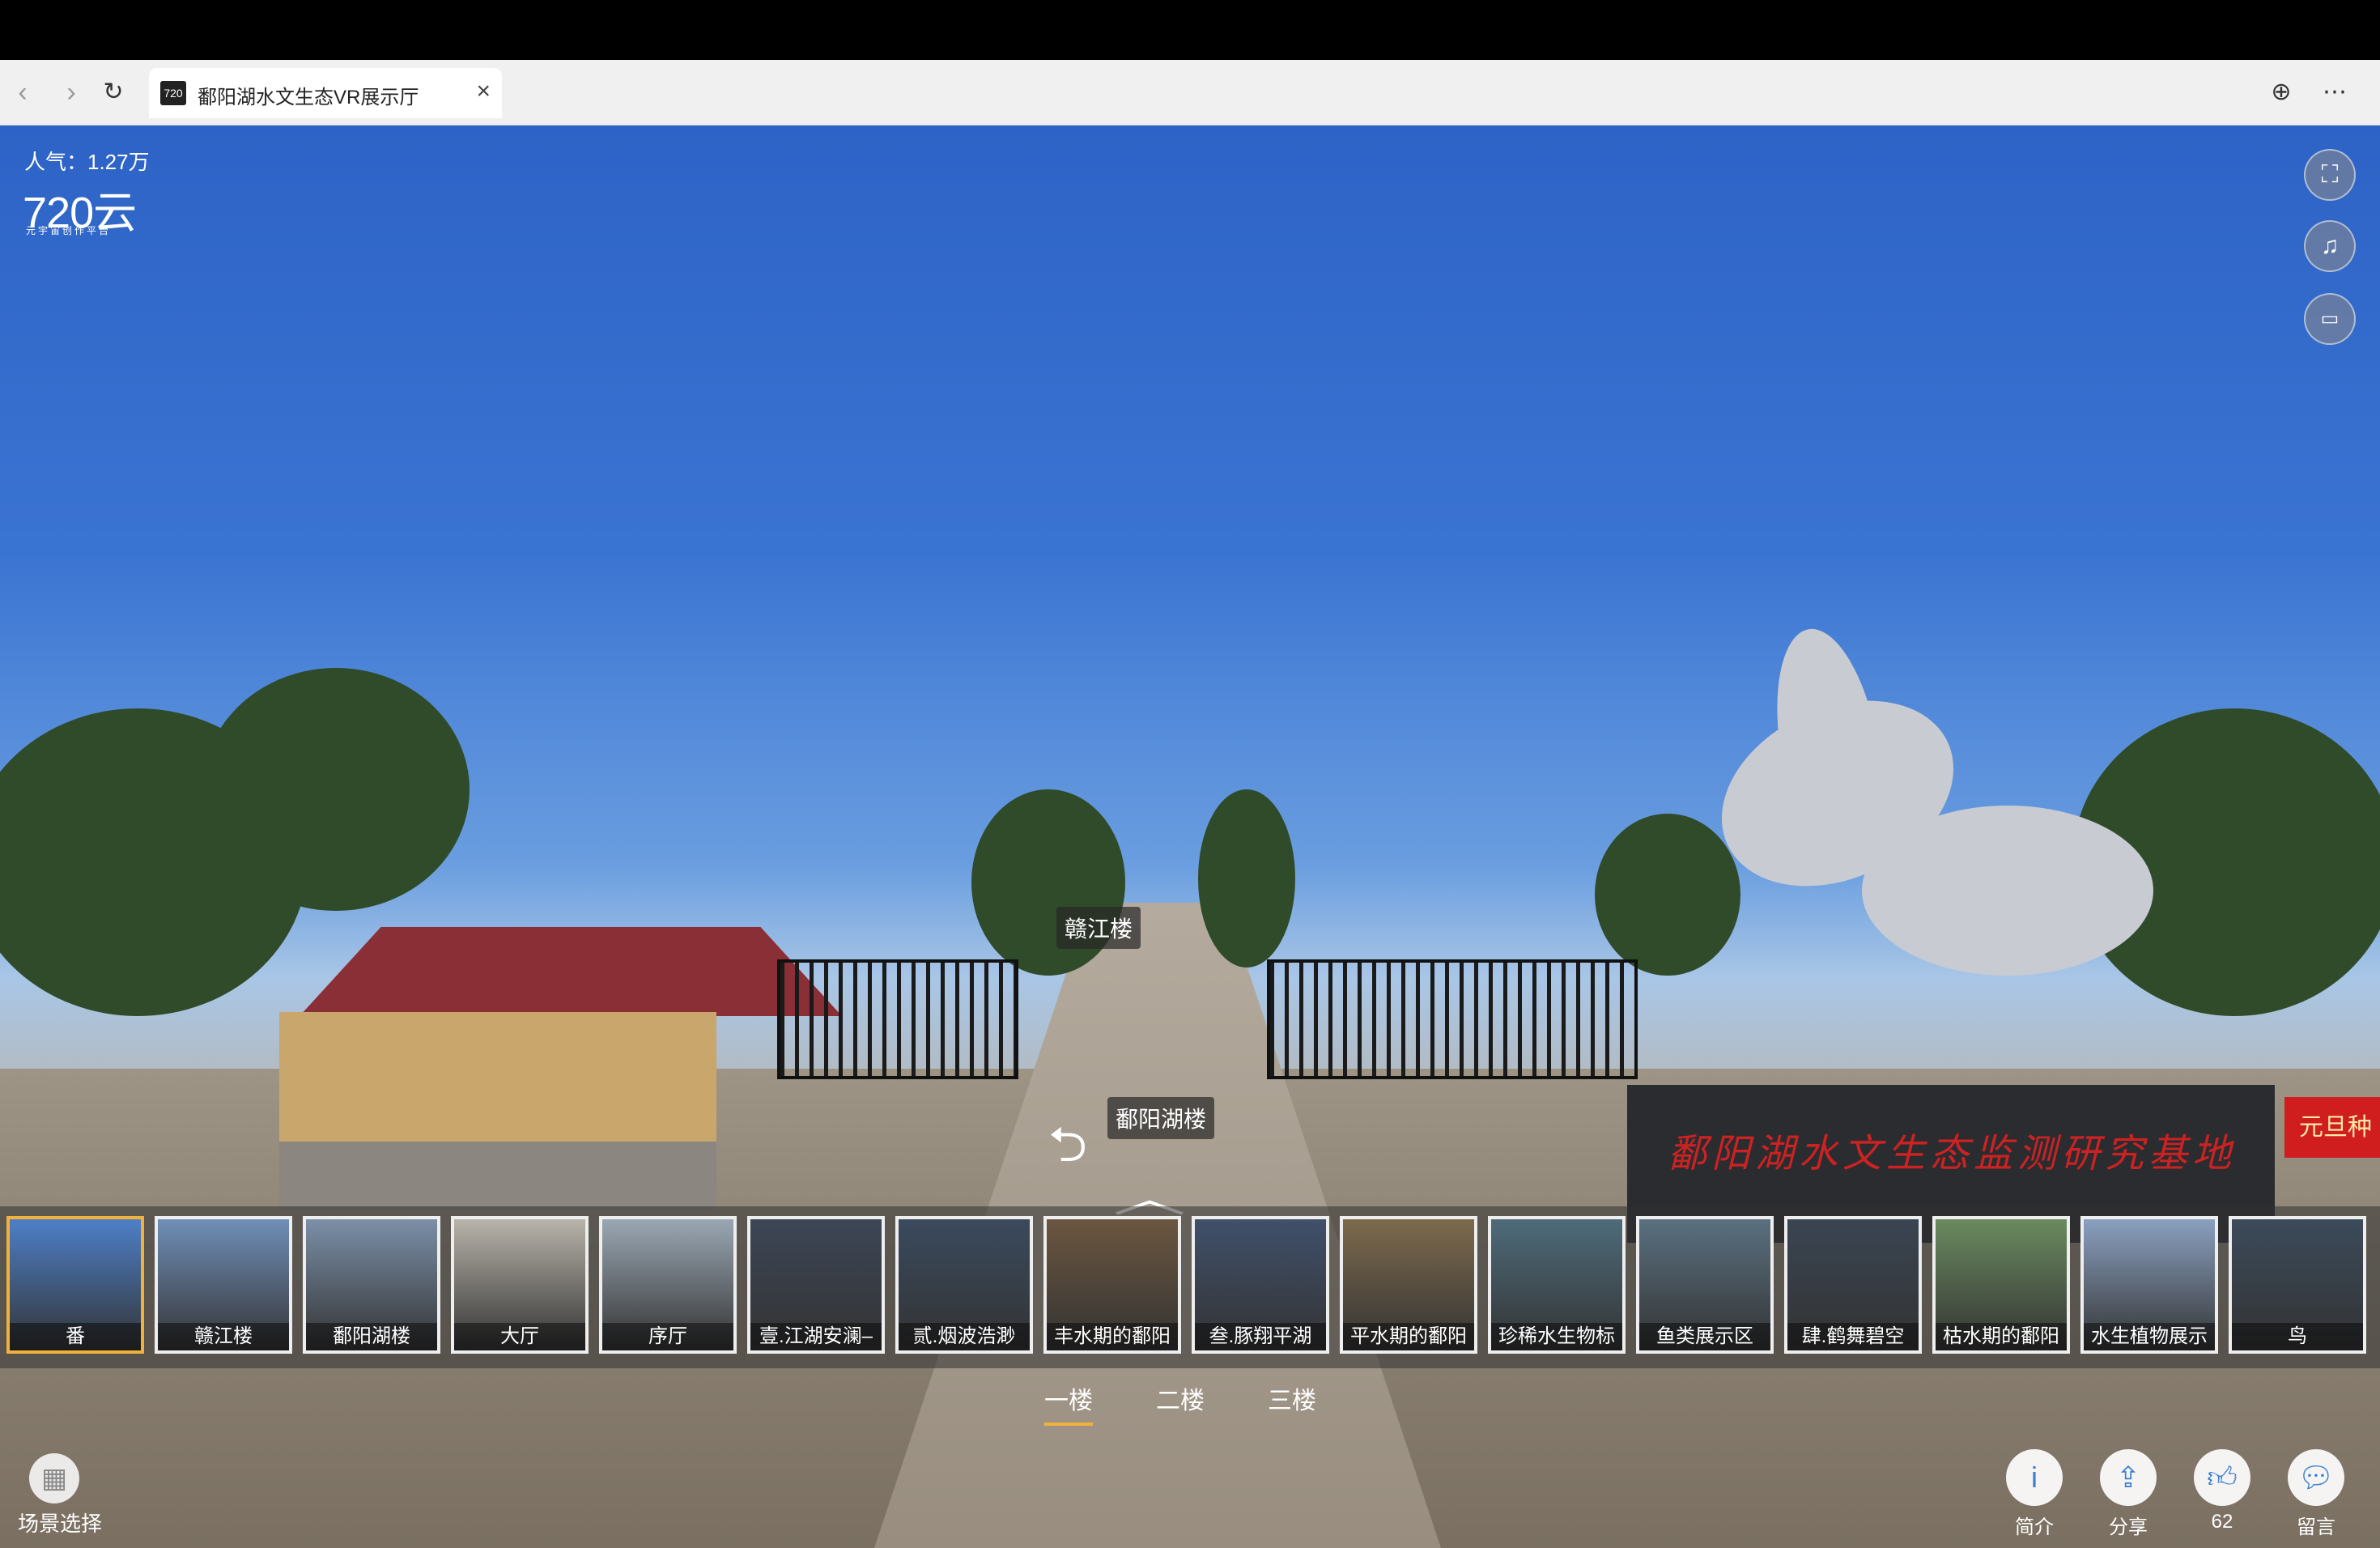 The width and height of the screenshot is (2380, 1548). Describe the element at coordinates (2297, 1285) in the screenshot. I see `scene-thumbnail: 鸟` at that location.